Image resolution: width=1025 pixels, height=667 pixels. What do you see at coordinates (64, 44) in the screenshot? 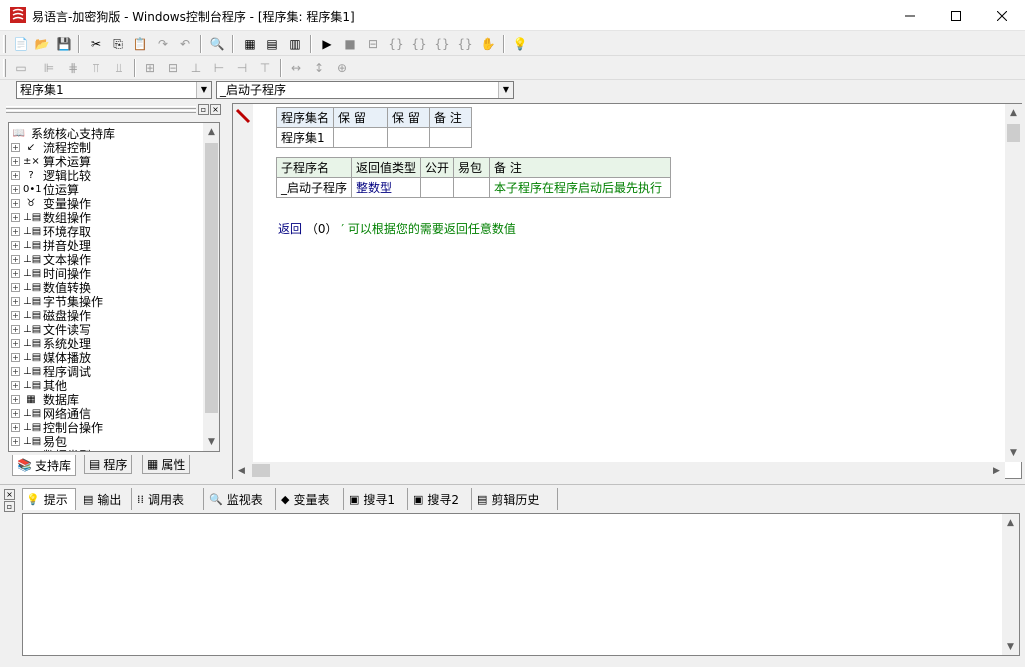
I see `save-icon: 💾` at bounding box center [64, 44].